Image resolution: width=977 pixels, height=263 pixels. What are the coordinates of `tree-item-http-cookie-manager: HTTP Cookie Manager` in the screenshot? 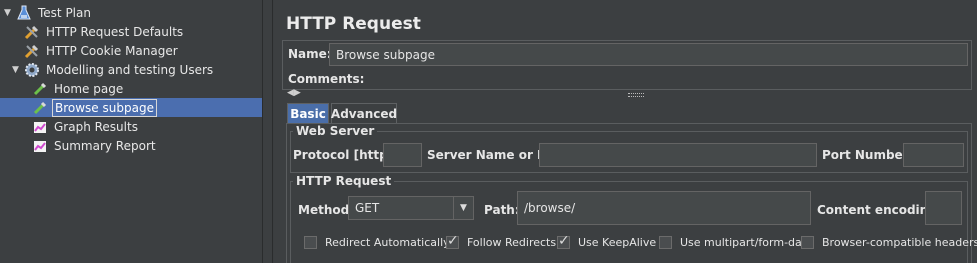 It's located at (102, 50).